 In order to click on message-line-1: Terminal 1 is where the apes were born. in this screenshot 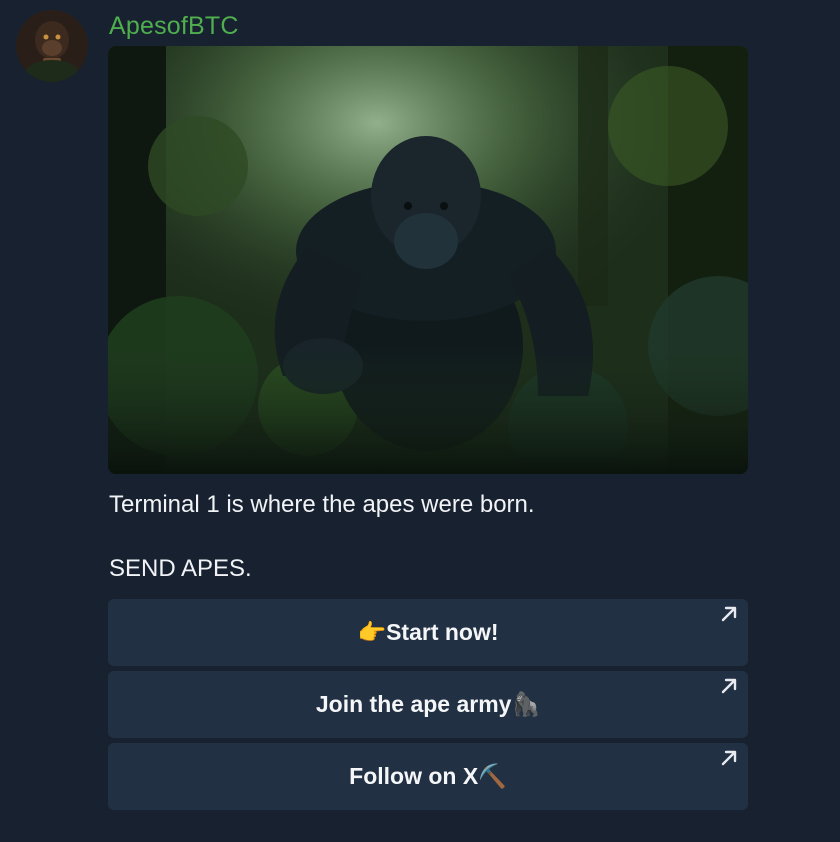, I will do `click(322, 504)`.